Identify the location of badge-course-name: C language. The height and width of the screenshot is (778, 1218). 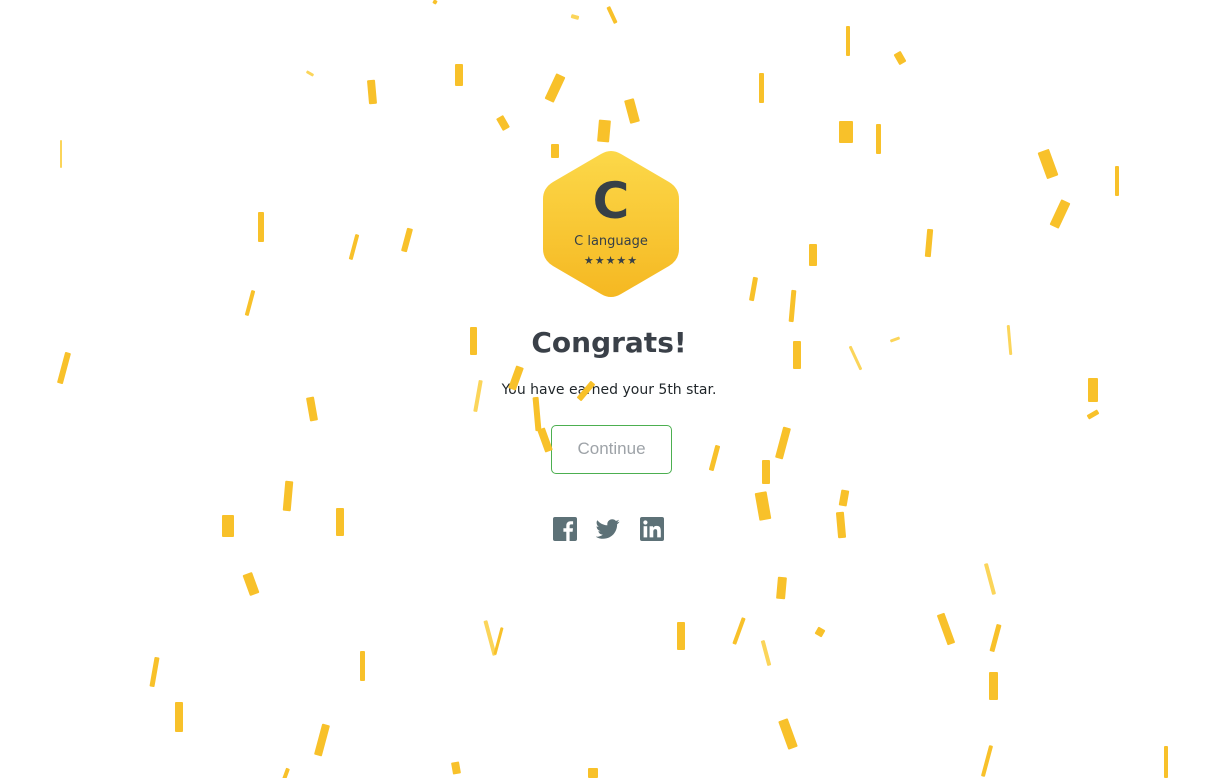
(611, 241).